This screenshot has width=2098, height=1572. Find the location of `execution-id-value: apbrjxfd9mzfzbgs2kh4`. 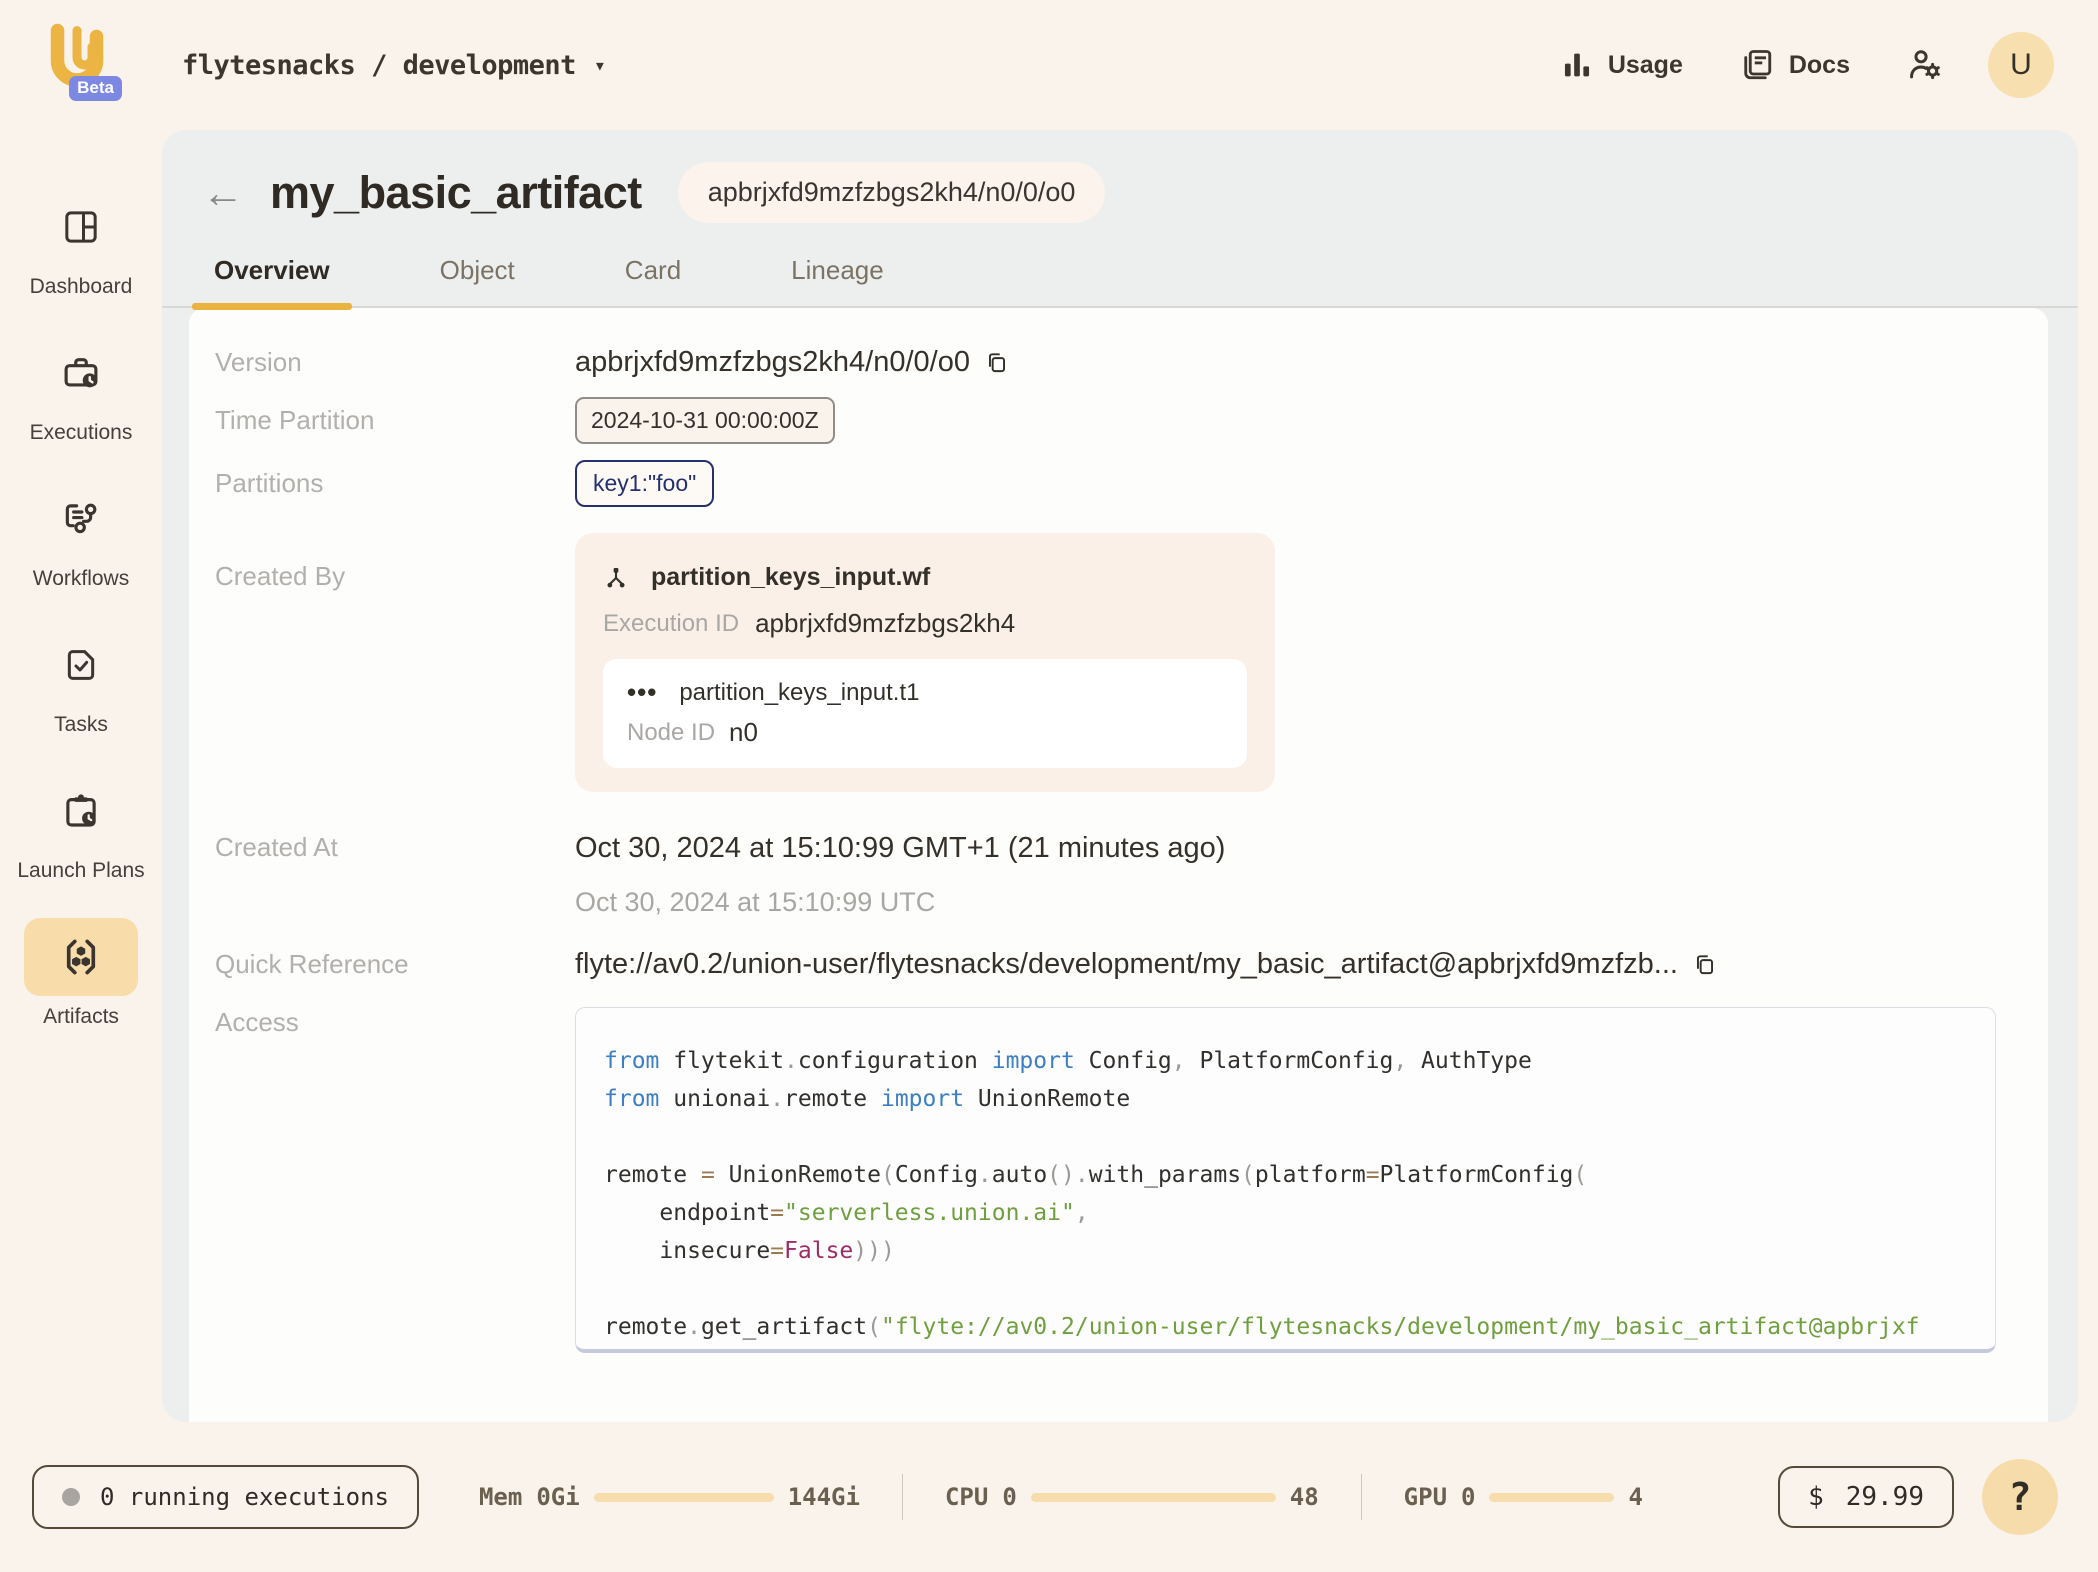

execution-id-value: apbrjxfd9mzfzbgs2kh4 is located at coordinates (885, 623).